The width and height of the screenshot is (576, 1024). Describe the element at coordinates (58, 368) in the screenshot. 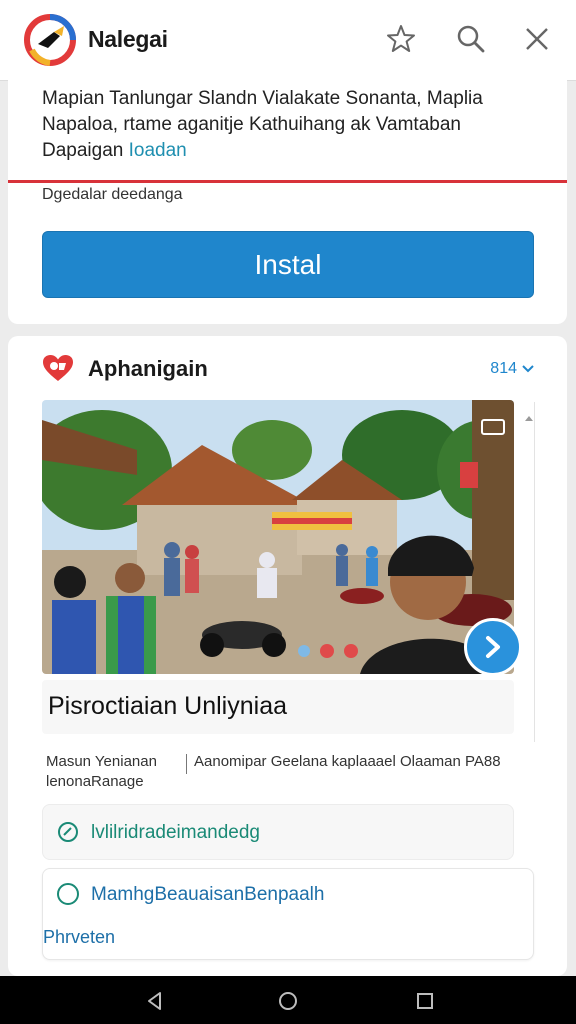

I see `heart-badge-icon` at that location.